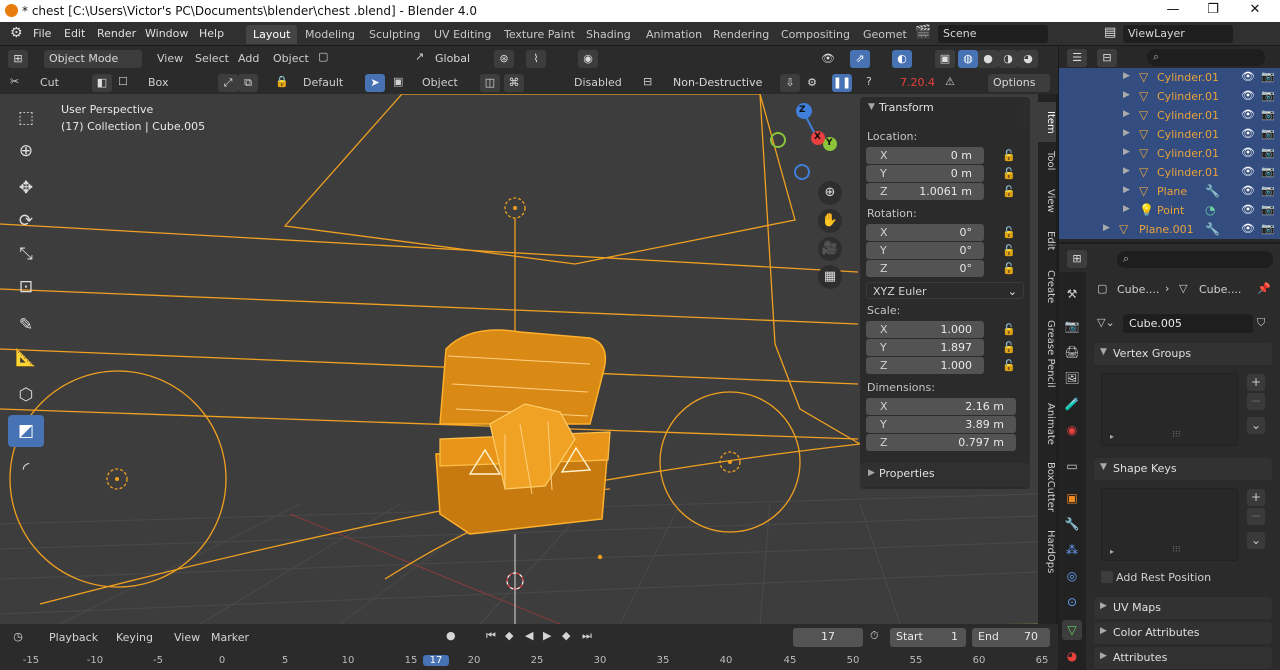  I want to click on current-frame-marker: 17, so click(436, 660).